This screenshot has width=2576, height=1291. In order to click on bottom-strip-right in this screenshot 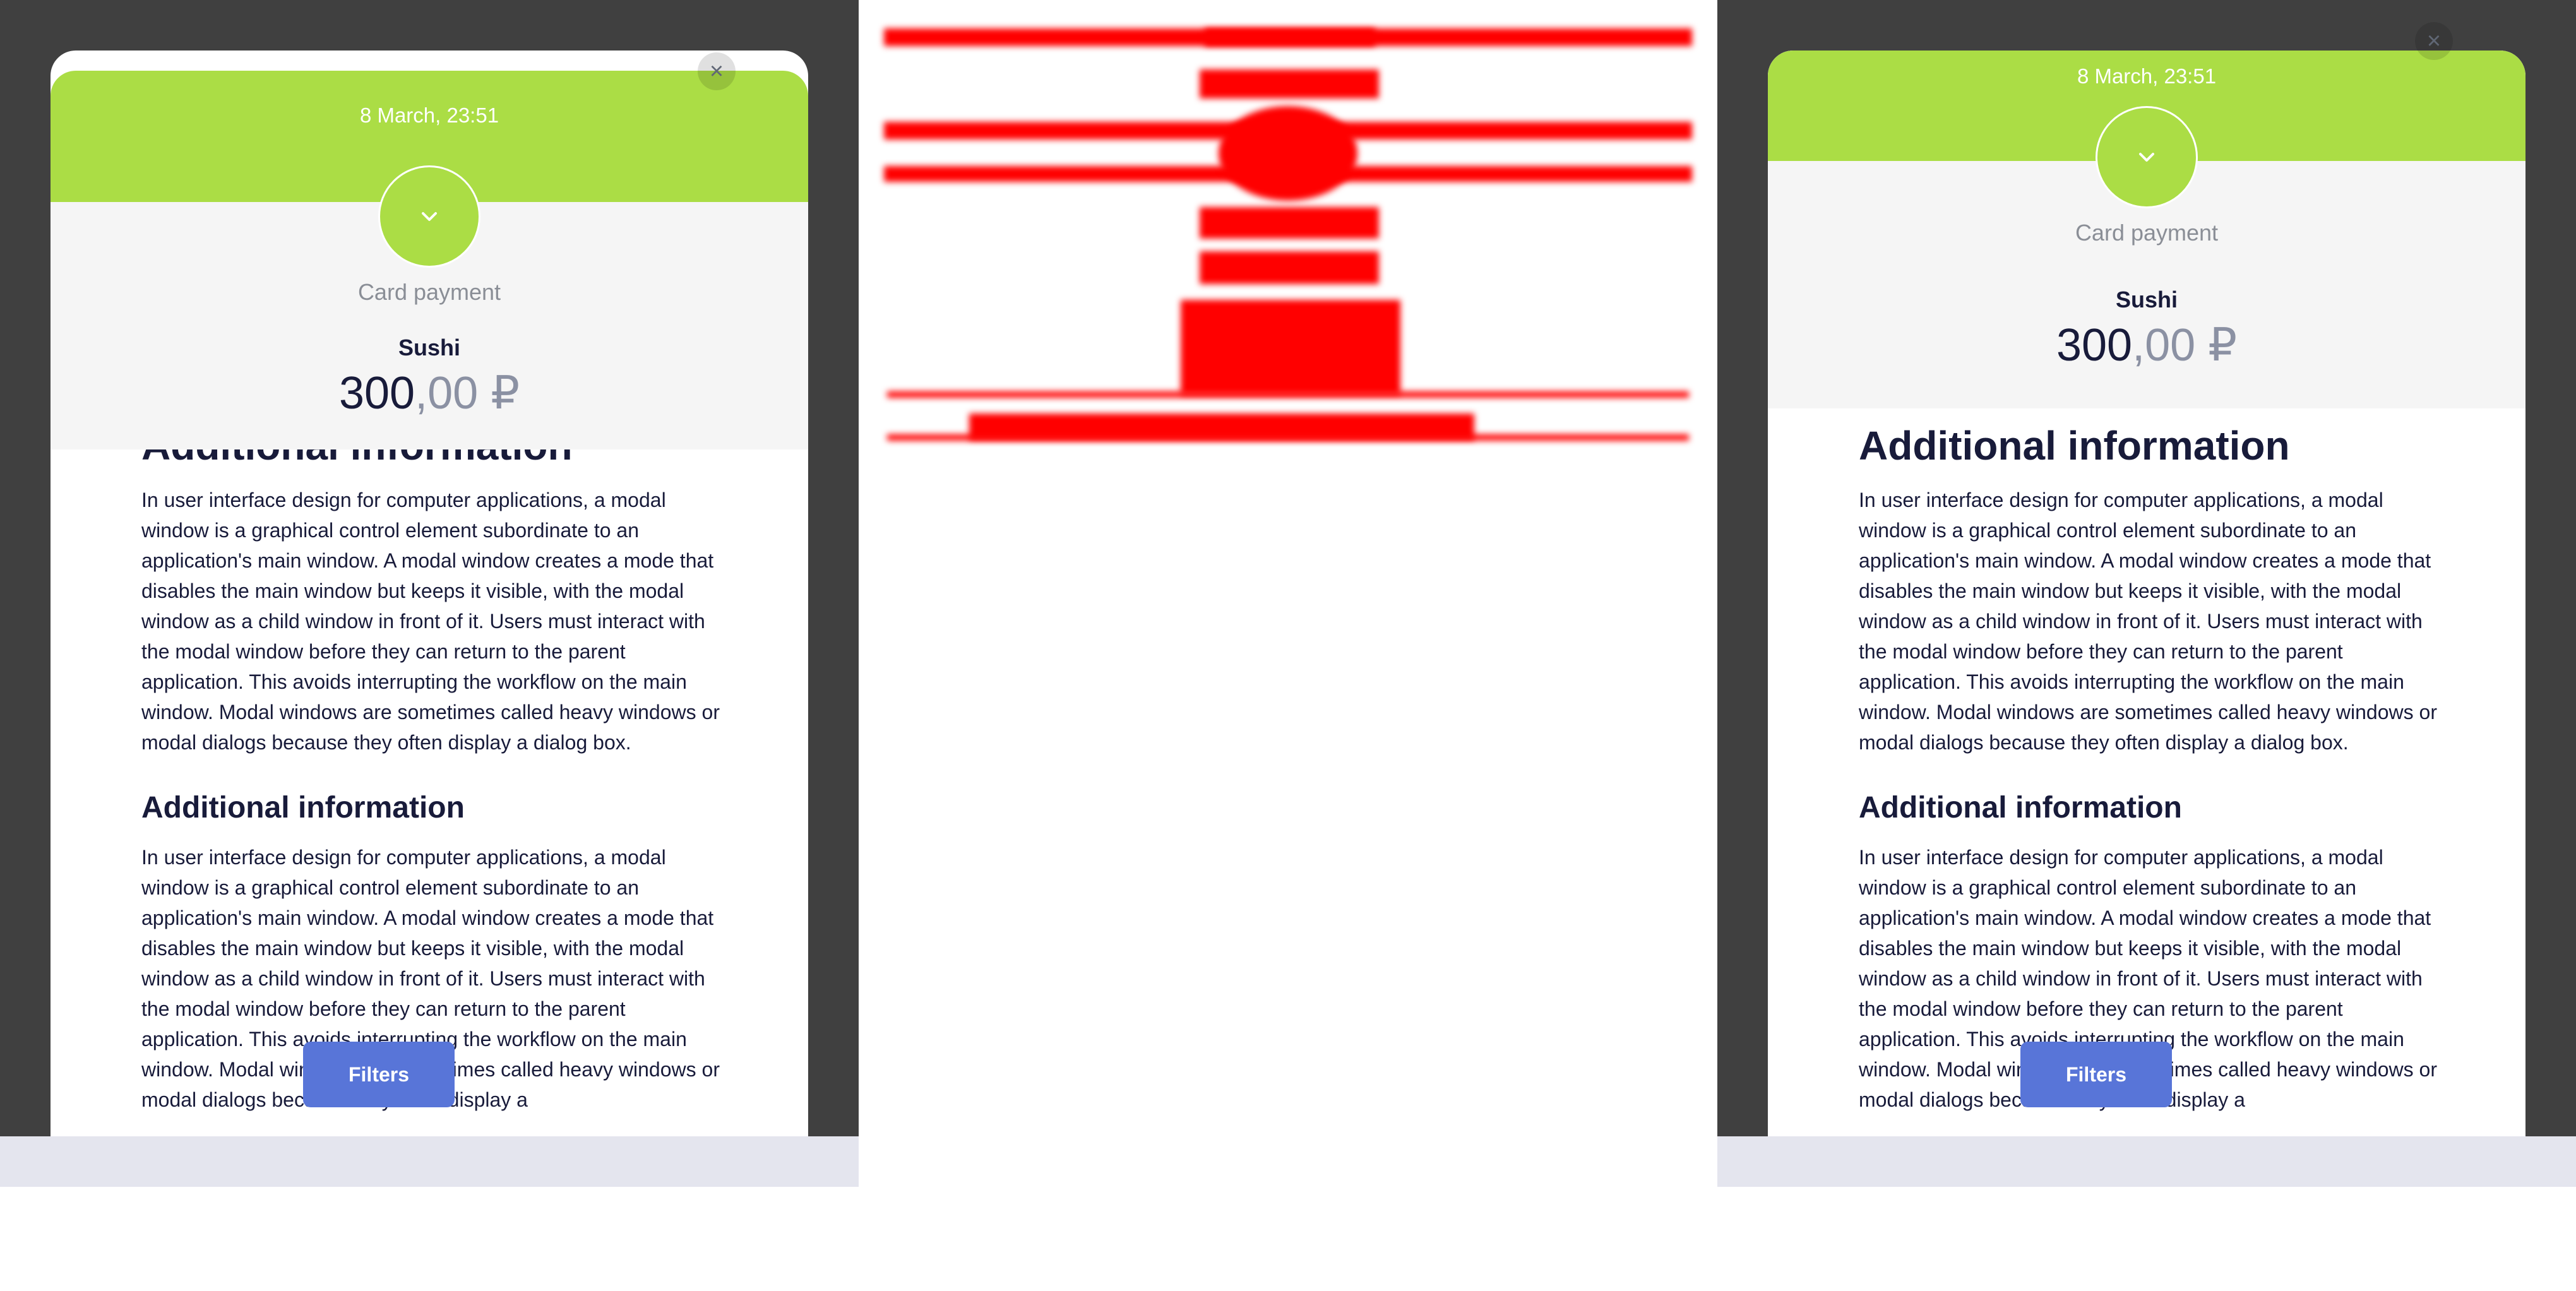, I will do `click(2146, 1161)`.